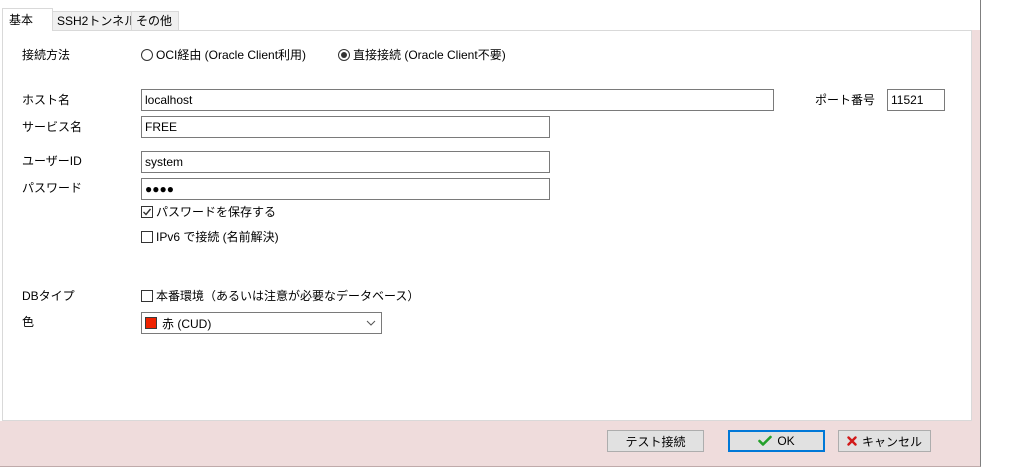 This screenshot has height=476, width=1016. Describe the element at coordinates (52, 188) in the screenshot. I see `password-label: パスワード` at that location.